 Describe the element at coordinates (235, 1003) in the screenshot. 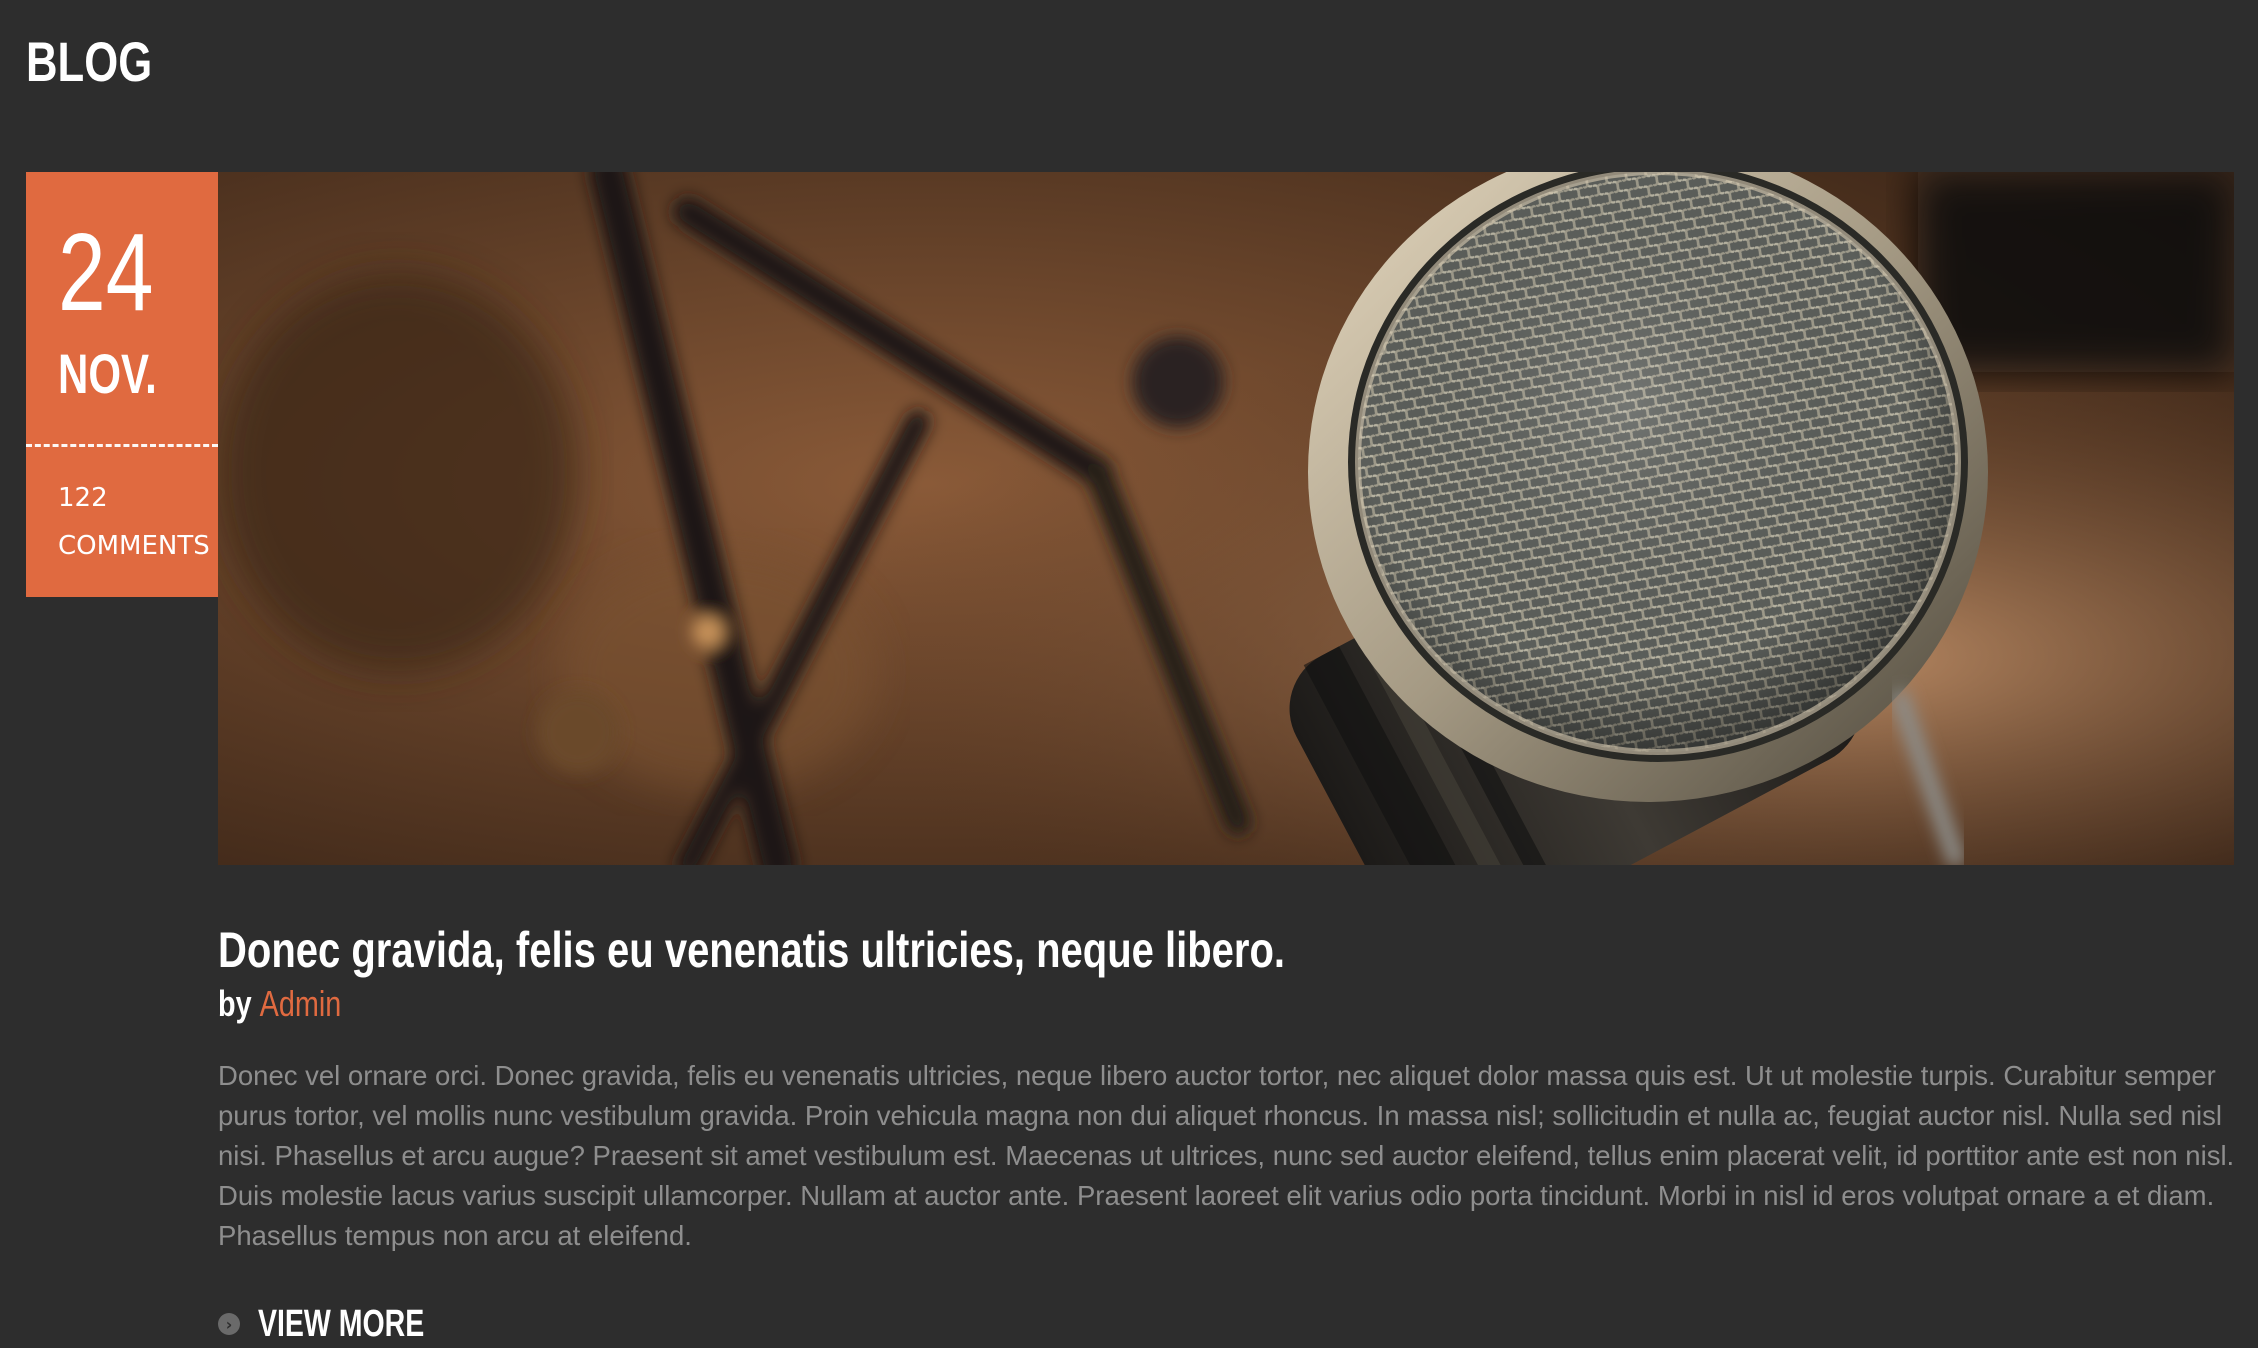

I see `byline-prefix: by` at that location.